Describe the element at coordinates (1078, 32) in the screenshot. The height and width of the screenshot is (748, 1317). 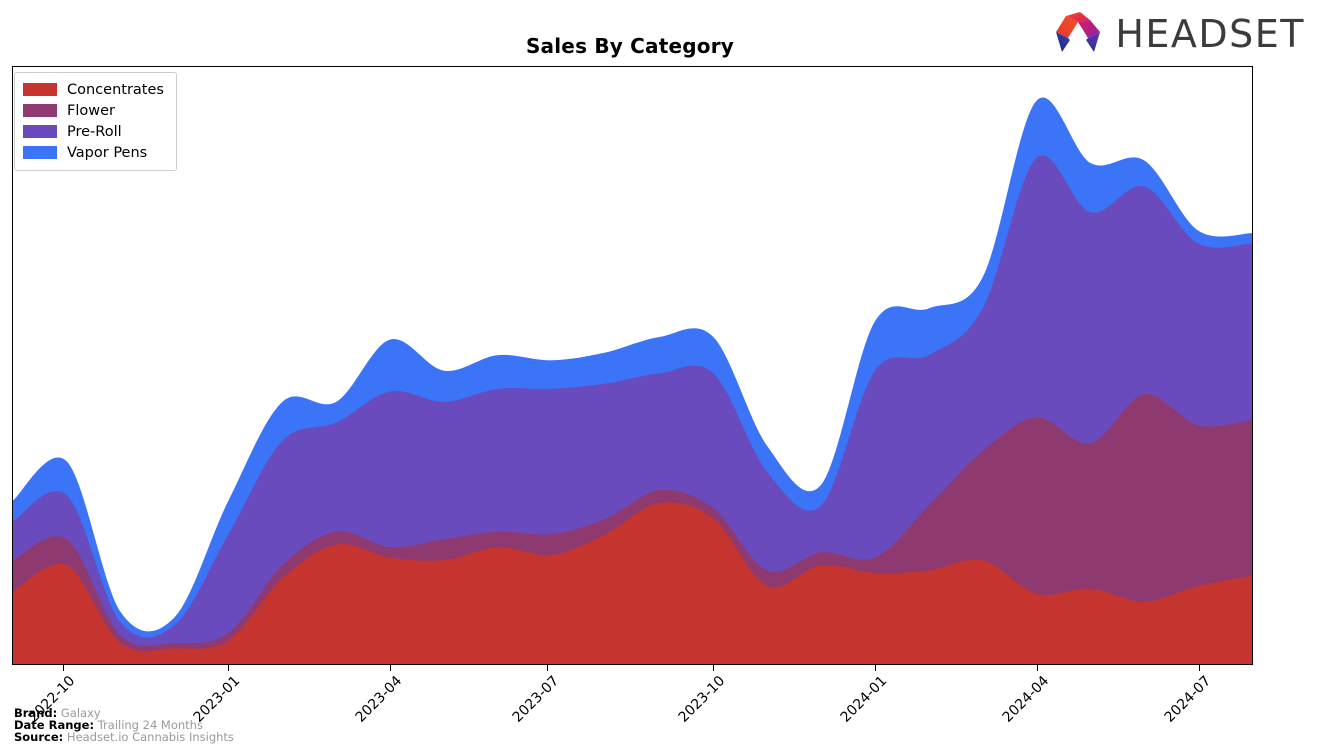
I see `headset-logo-mark` at that location.